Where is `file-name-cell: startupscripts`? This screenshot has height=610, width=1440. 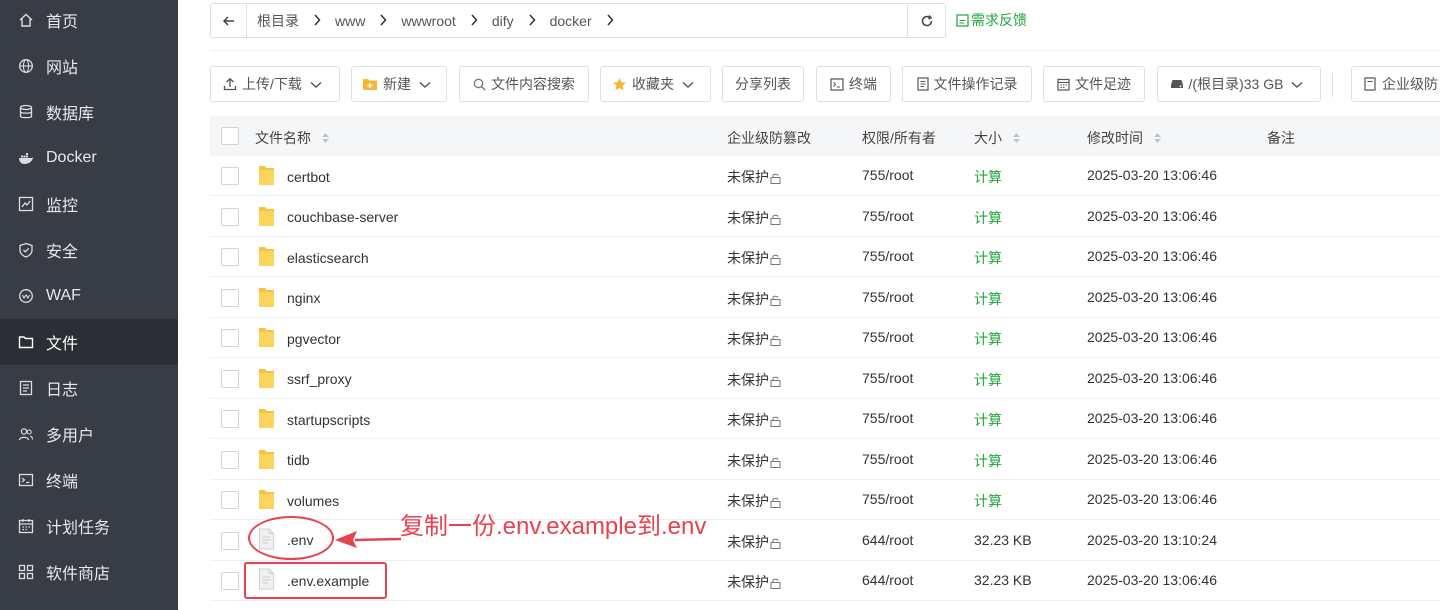
file-name-cell: startupscripts is located at coordinates (314, 419).